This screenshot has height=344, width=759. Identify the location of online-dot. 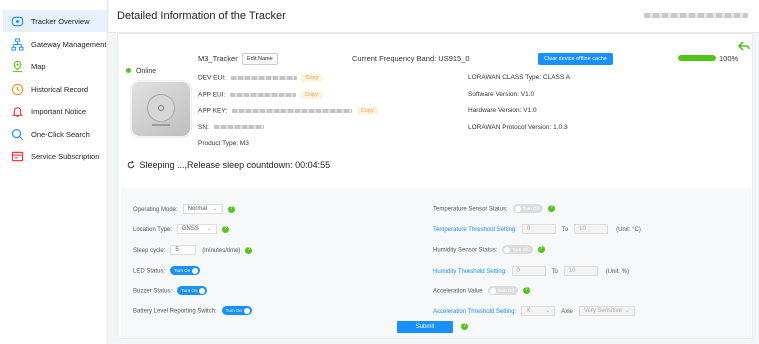
(128, 70).